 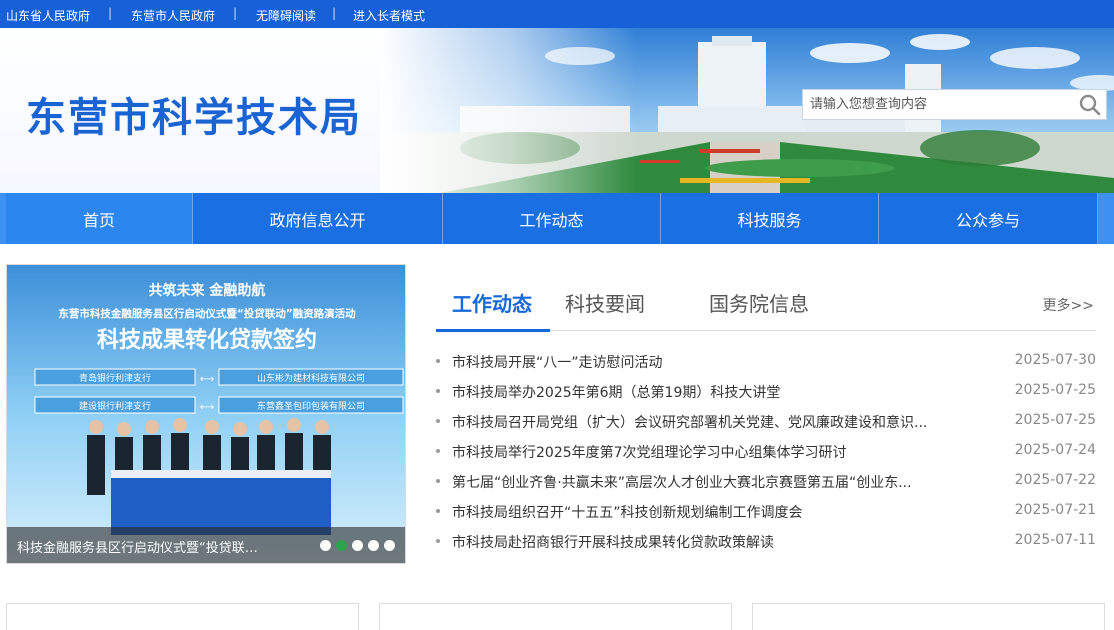 I want to click on news-date: 2025-07-21, so click(x=1055, y=510).